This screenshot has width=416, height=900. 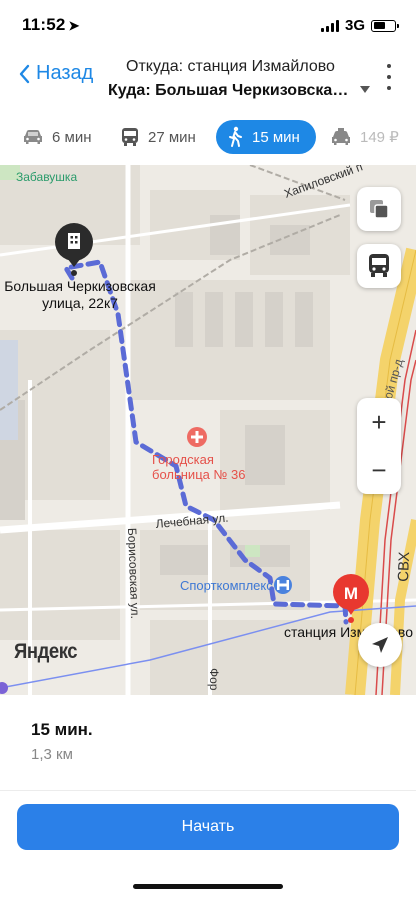 What do you see at coordinates (74, 25) in the screenshot?
I see `location-arrow-icon: ➤` at bounding box center [74, 25].